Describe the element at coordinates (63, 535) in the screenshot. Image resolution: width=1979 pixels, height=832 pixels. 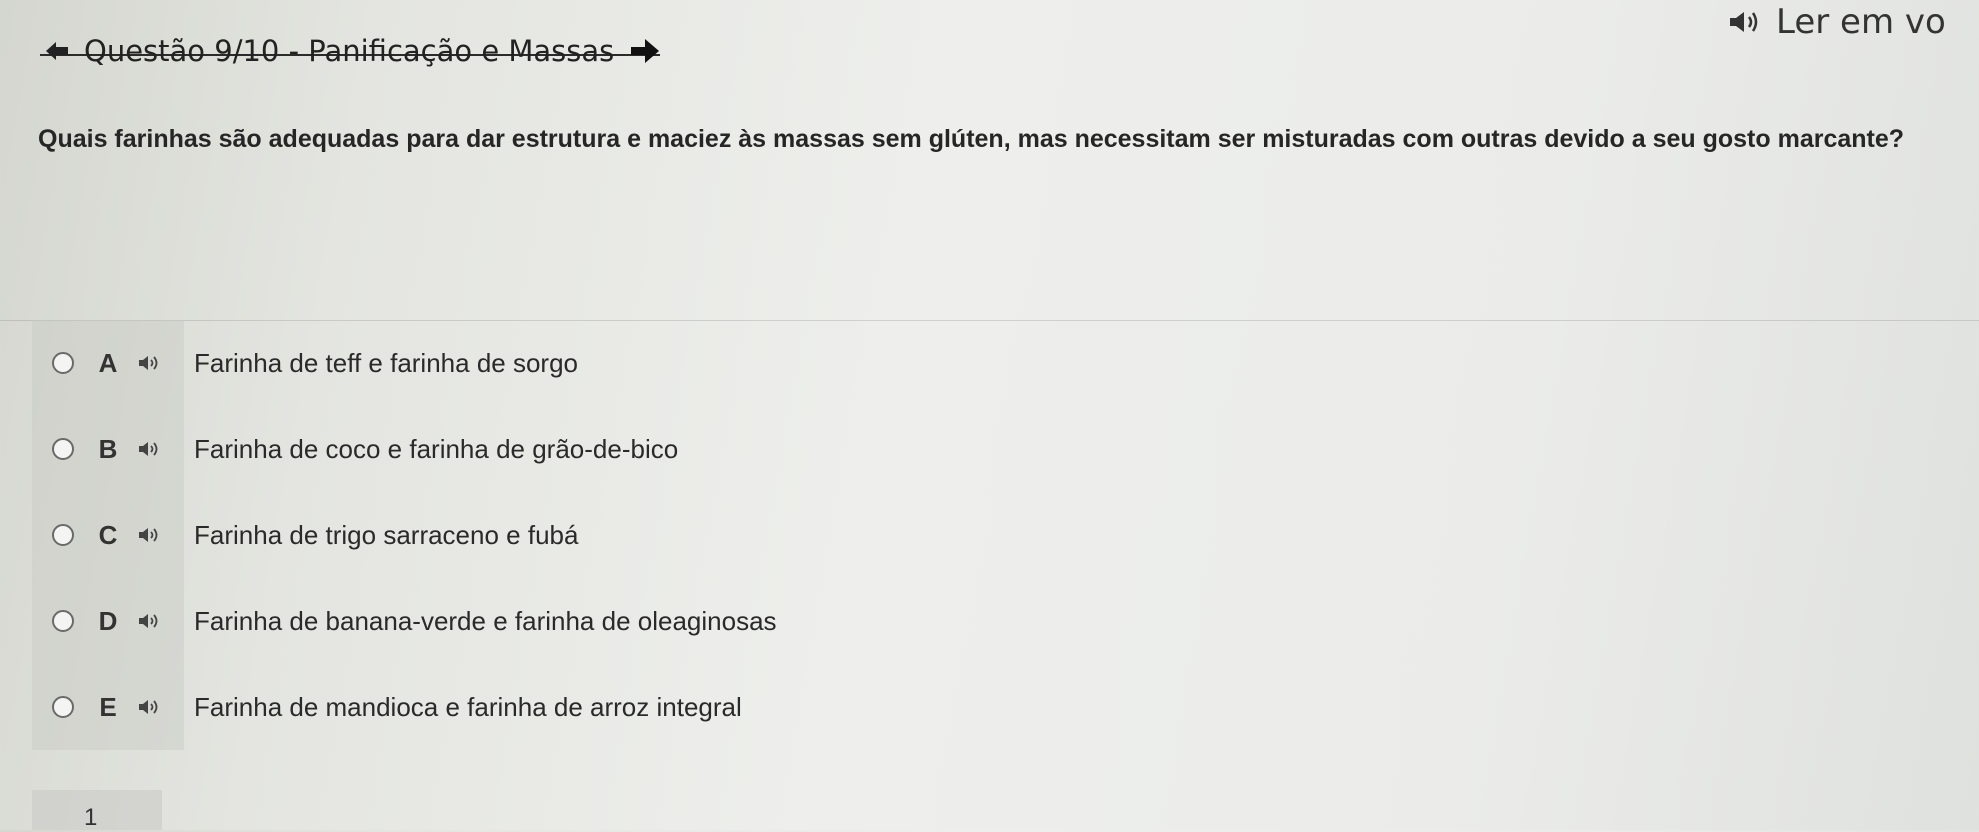
I see `option-c-radio` at that location.